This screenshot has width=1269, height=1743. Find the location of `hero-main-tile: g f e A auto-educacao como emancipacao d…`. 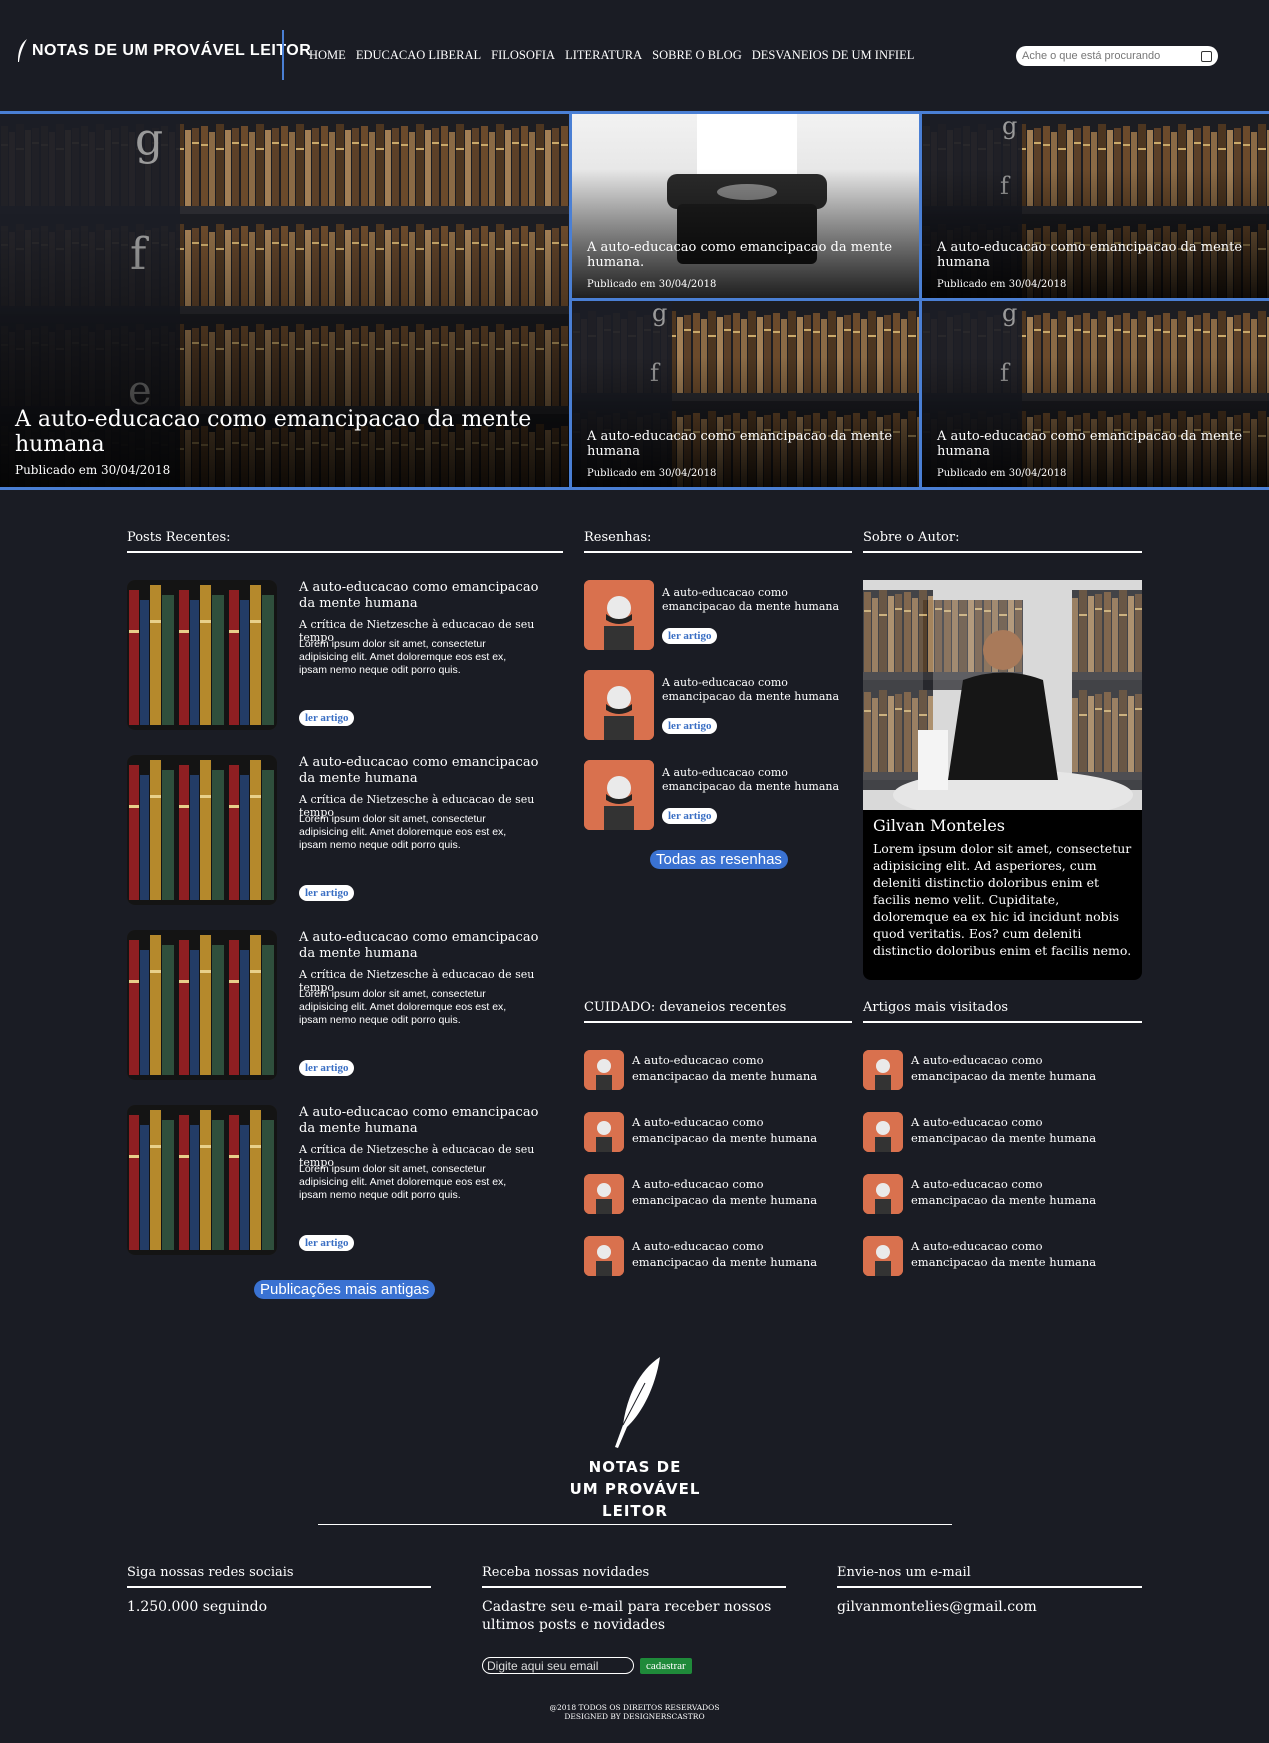

hero-main-tile: g f e A auto-educacao como emancipacao d… is located at coordinates (284, 300).